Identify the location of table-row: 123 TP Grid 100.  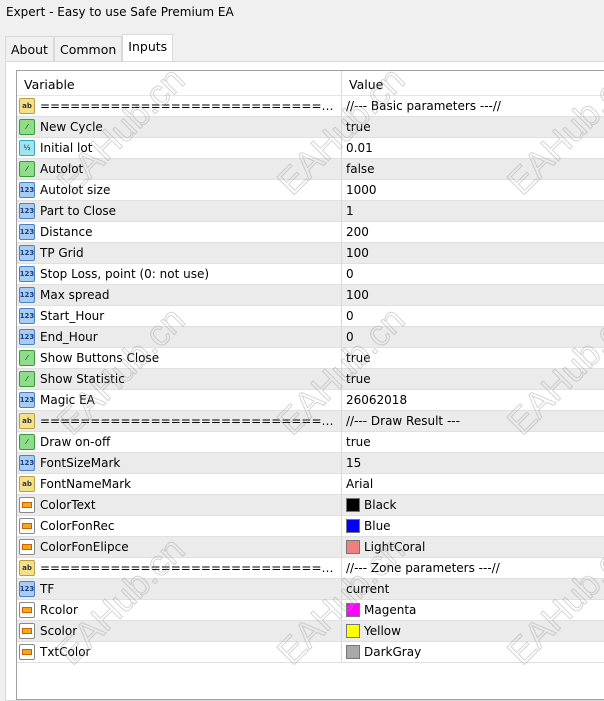
(310, 253).